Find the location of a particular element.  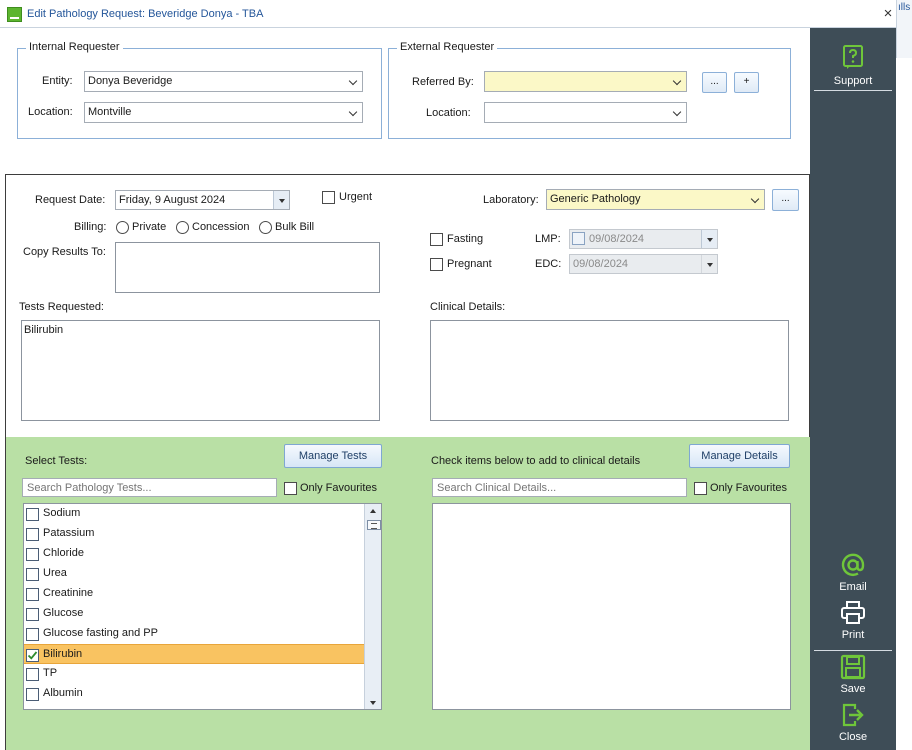

print-button: Print is located at coordinates (853, 620).